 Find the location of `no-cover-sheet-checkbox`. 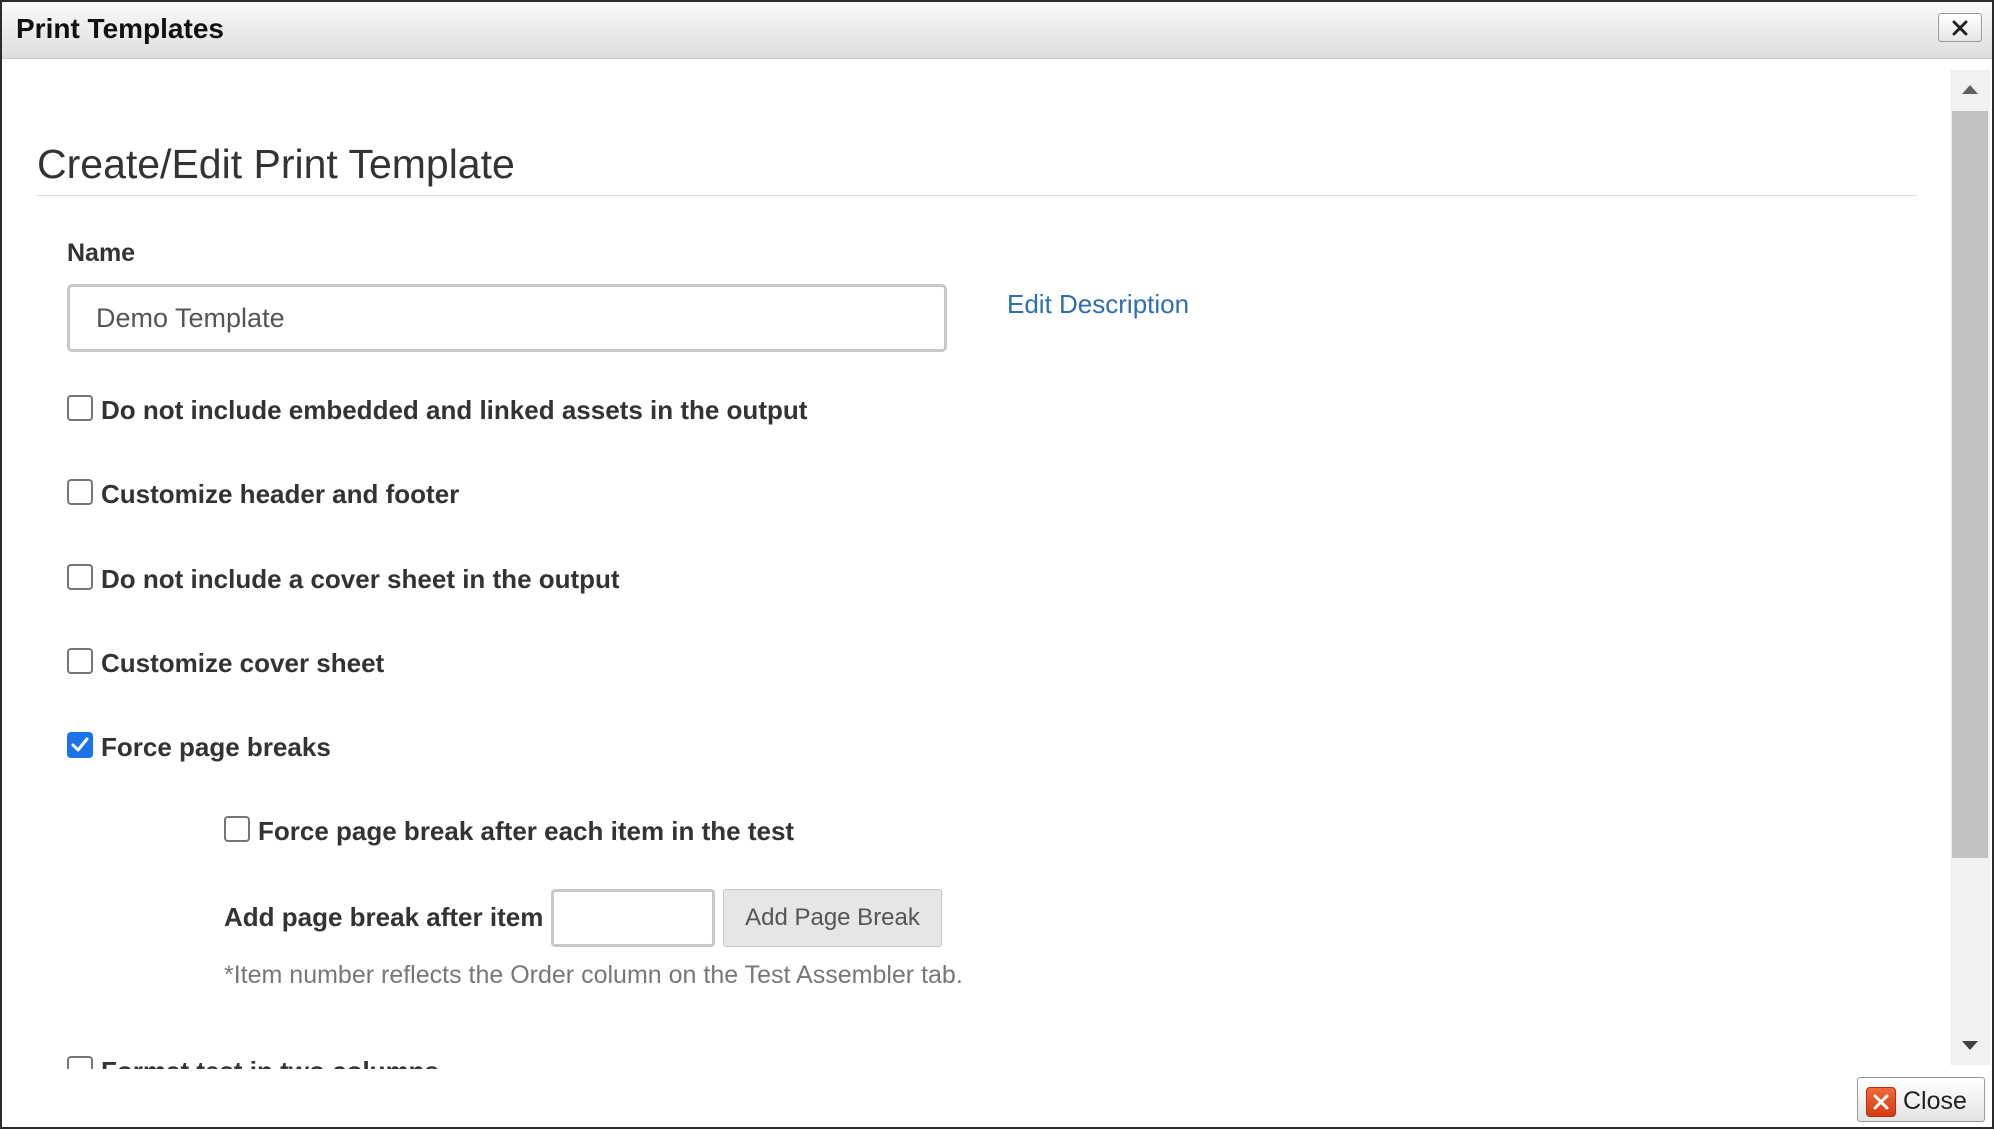

no-cover-sheet-checkbox is located at coordinates (80, 577).